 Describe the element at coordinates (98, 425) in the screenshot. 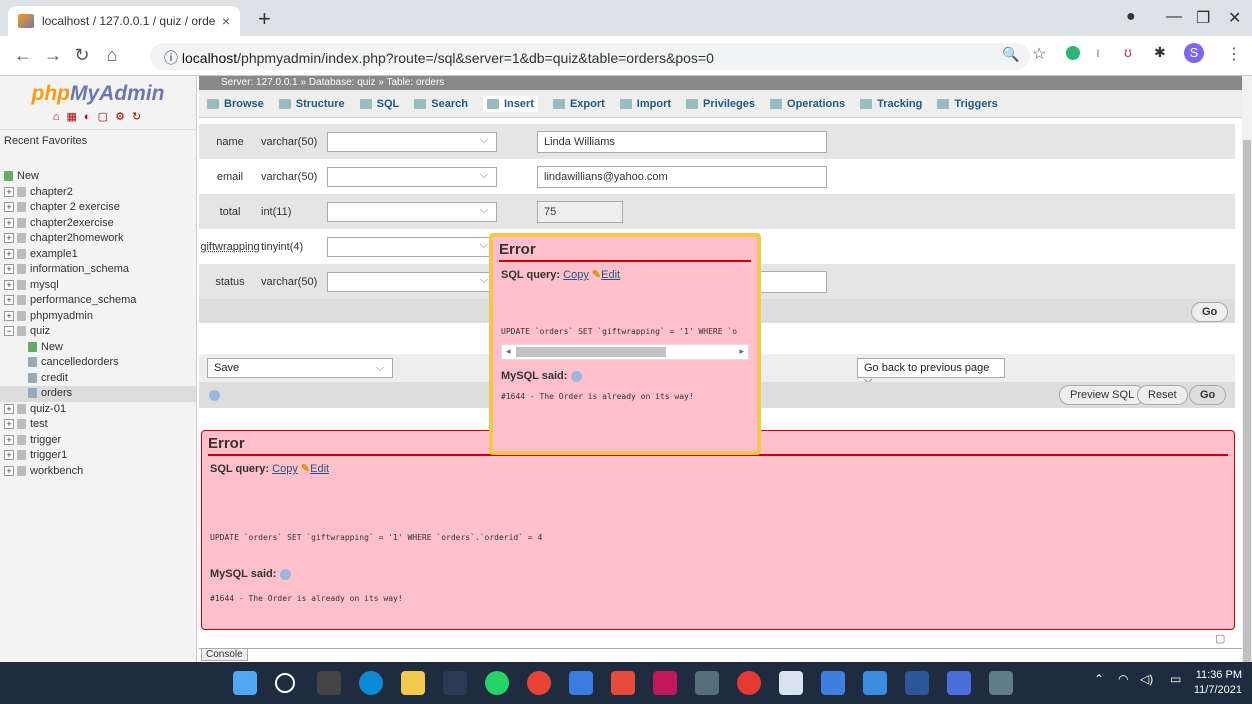

I see `db-item-test: + test` at that location.